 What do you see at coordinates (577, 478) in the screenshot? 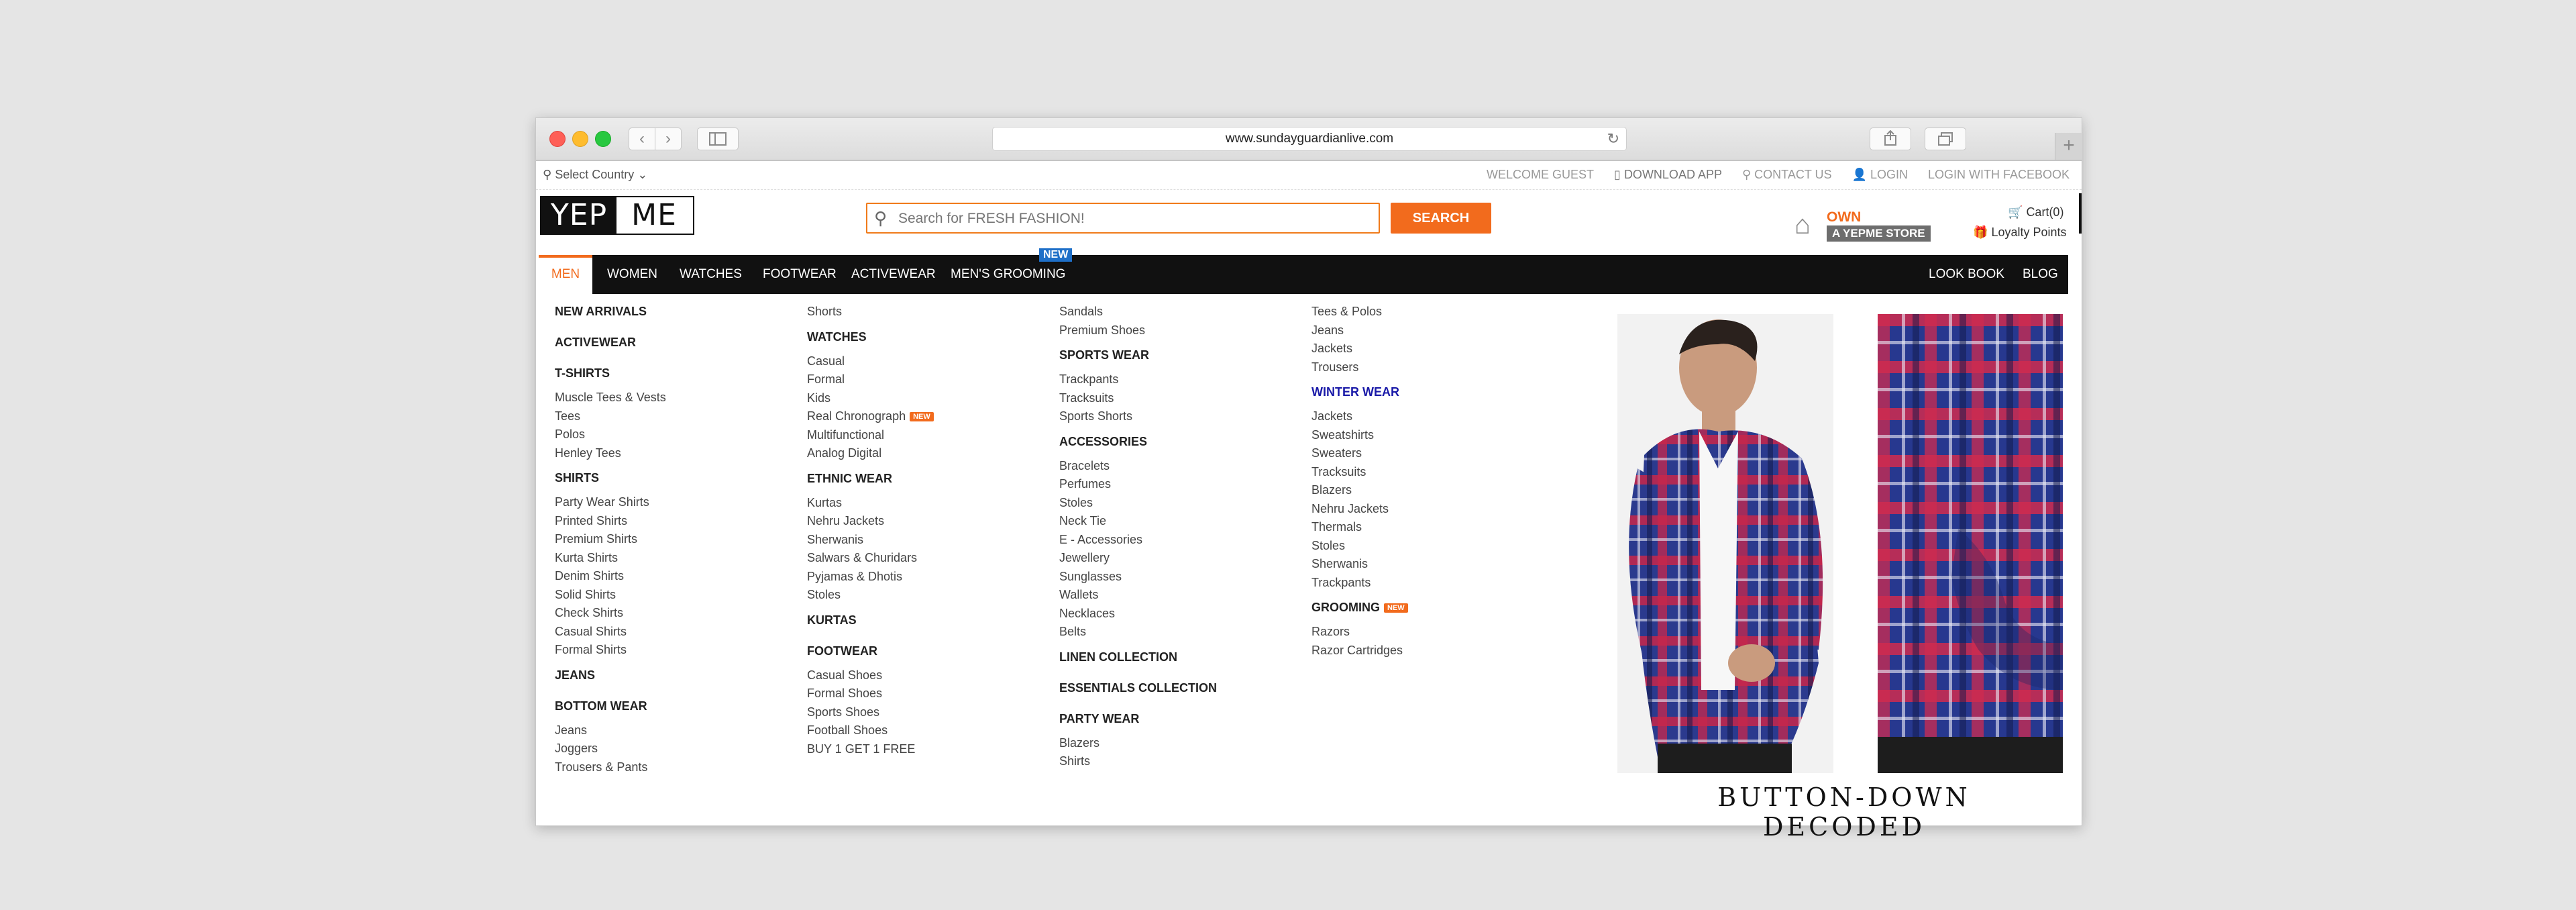
I see `menu-heading-shirts: SHIRTS` at bounding box center [577, 478].